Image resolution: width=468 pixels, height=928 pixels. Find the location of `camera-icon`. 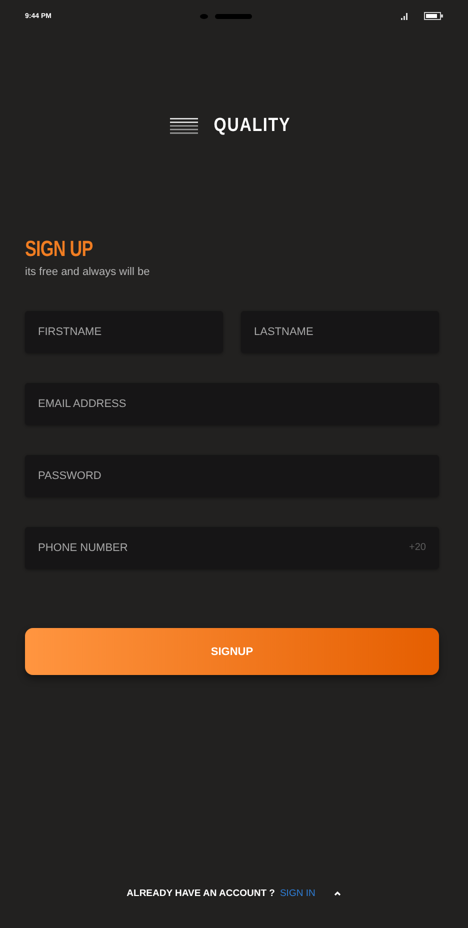

camera-icon is located at coordinates (204, 16).